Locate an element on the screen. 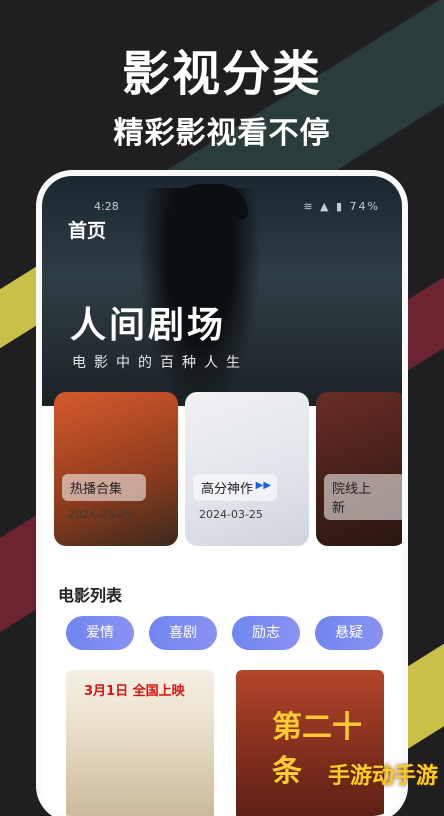 The width and height of the screenshot is (444, 816). card-label: 院线上新 is located at coordinates (363, 497).